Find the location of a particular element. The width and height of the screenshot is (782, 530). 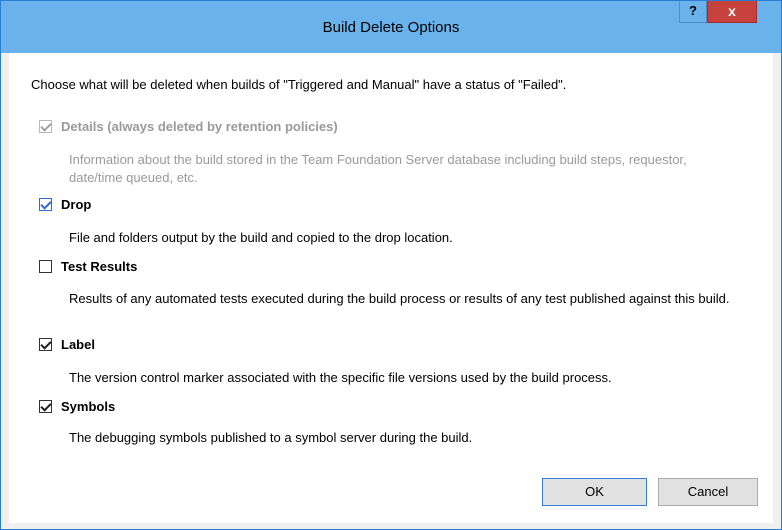

title-bar: Build Delete Options ? x is located at coordinates (391, 27).